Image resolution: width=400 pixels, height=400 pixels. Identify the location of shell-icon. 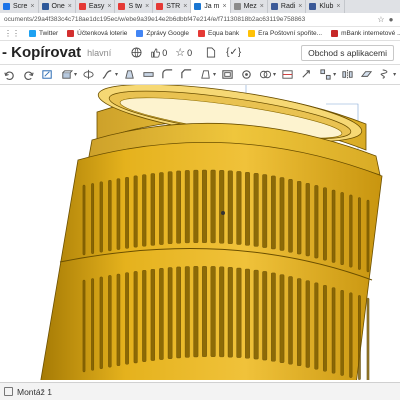
(227, 75).